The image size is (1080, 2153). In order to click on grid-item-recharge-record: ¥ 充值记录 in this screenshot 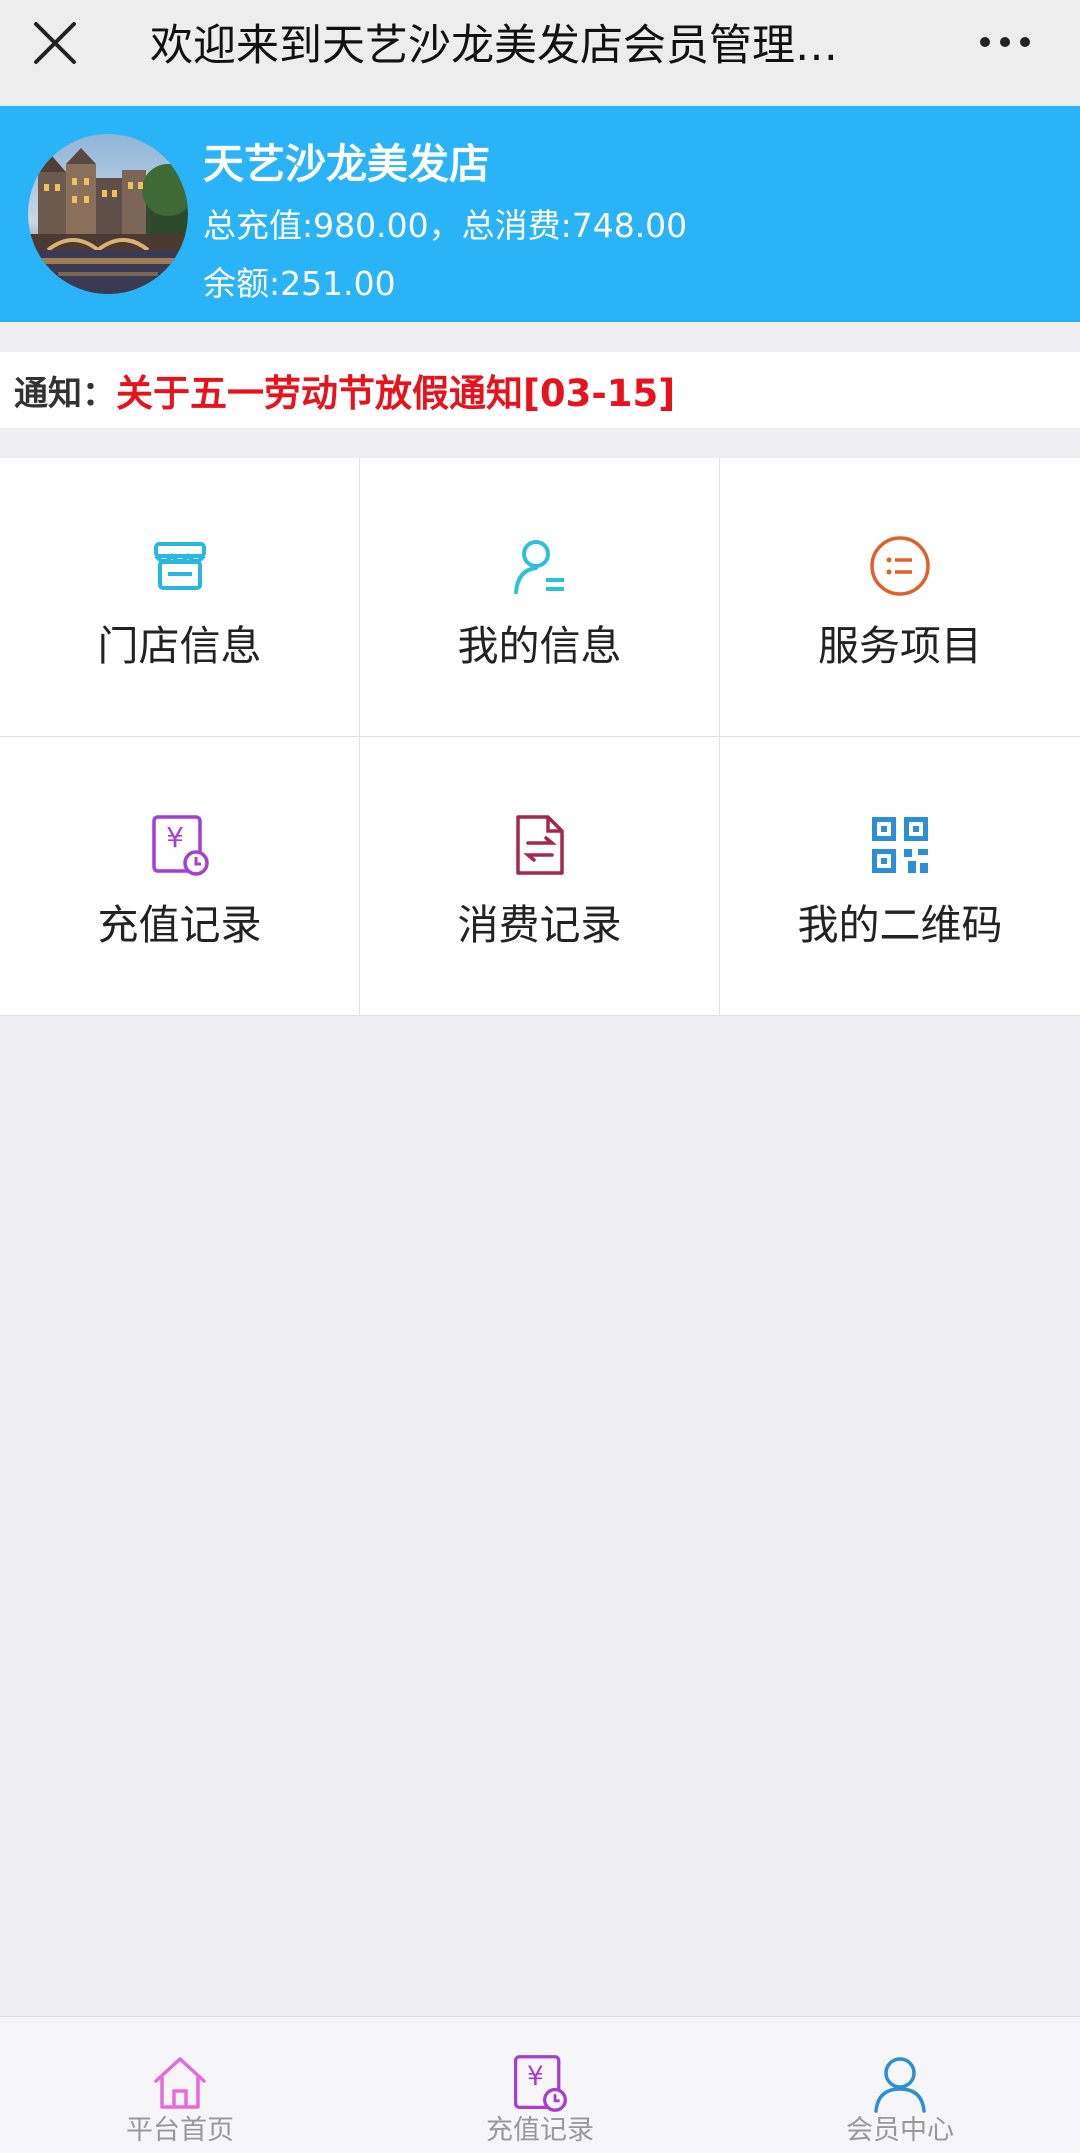, I will do `click(180, 876)`.